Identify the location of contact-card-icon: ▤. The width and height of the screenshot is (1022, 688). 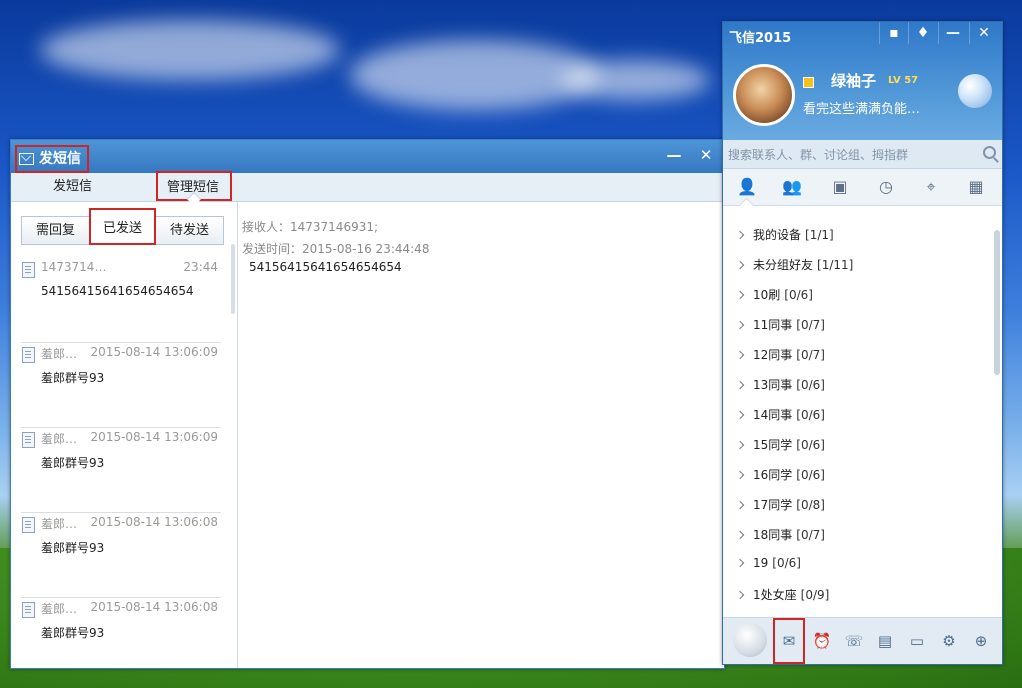
(885, 641).